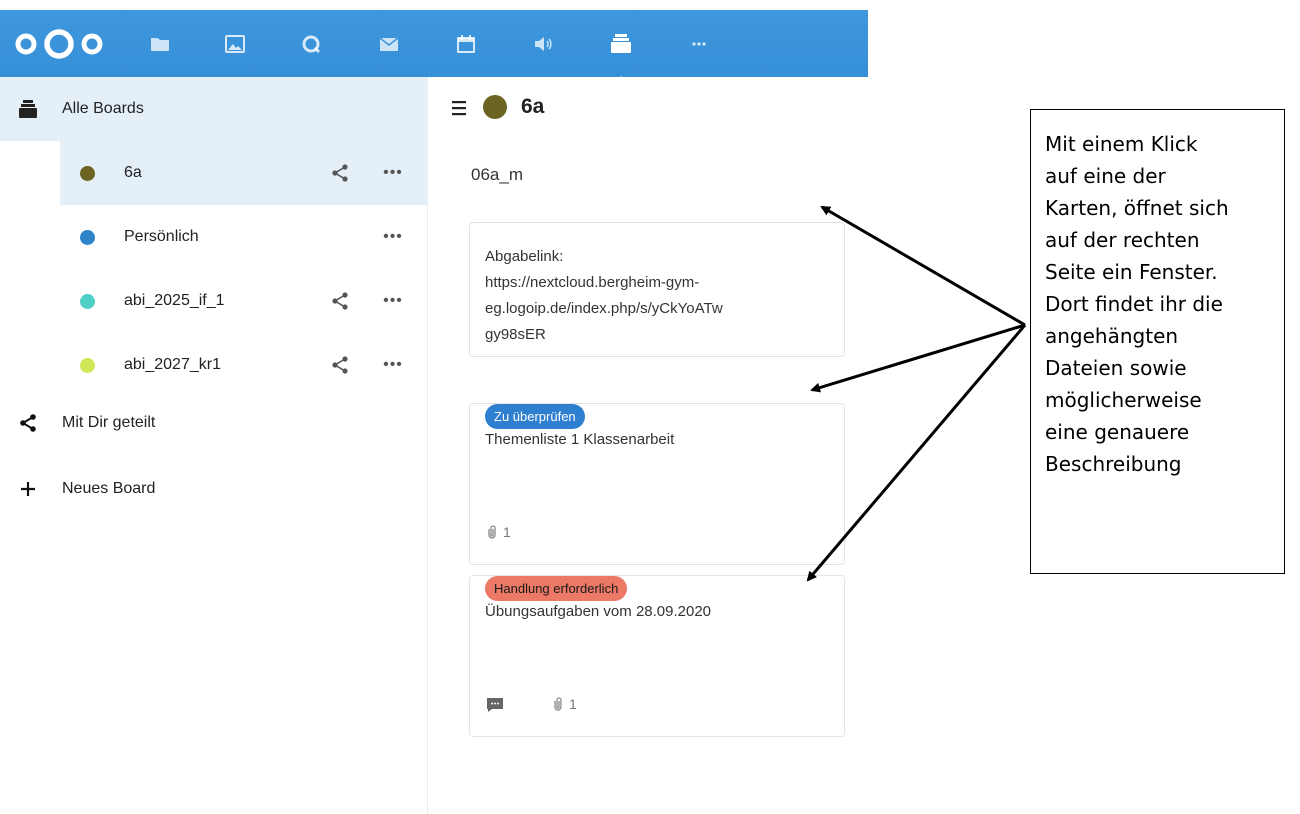 The width and height of the screenshot is (1300, 814). What do you see at coordinates (497, 175) in the screenshot?
I see `stack-title: 06a_m` at bounding box center [497, 175].